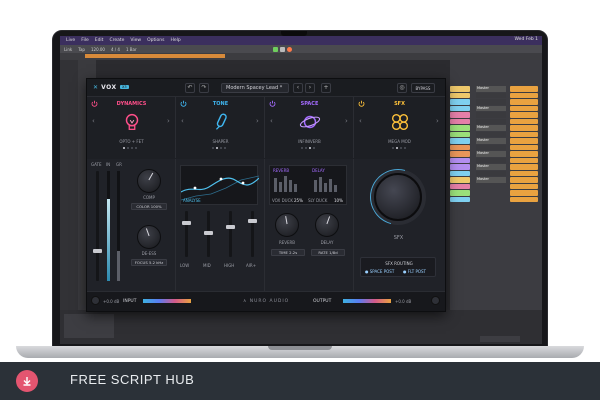 This screenshot has height=400, width=600. What do you see at coordinates (435, 300) in the screenshot?
I see `output-knob` at bounding box center [435, 300].